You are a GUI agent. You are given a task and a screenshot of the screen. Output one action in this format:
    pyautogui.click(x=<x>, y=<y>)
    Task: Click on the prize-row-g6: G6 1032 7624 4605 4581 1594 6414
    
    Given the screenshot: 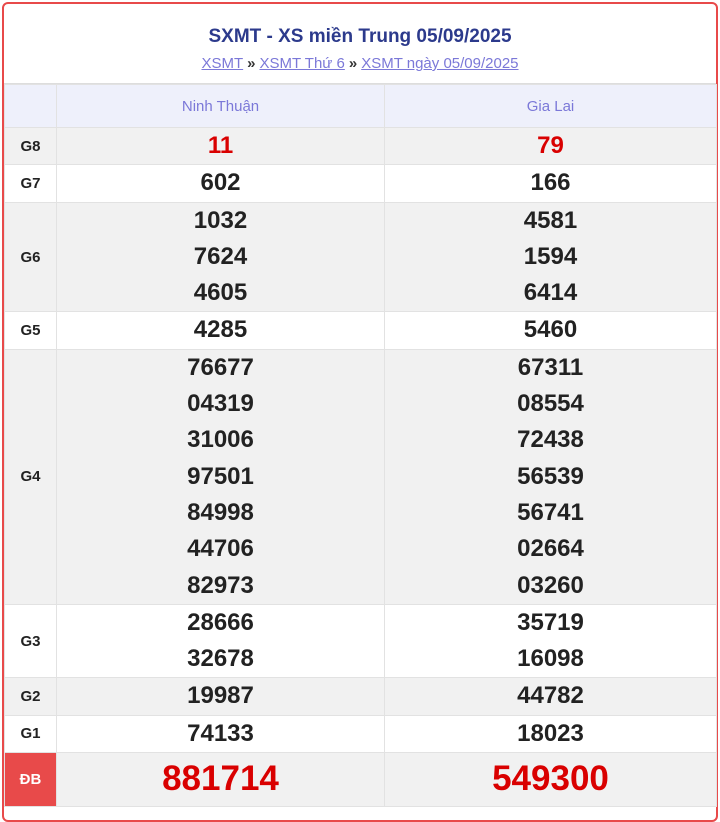 What is the action you would take?
    pyautogui.click(x=360, y=257)
    